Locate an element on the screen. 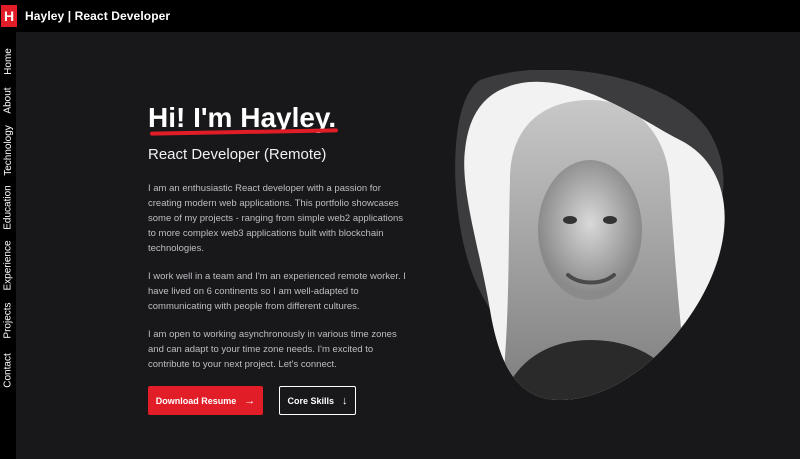 The width and height of the screenshot is (800, 459). nav-item-technology: Technology is located at coordinates (8, 150).